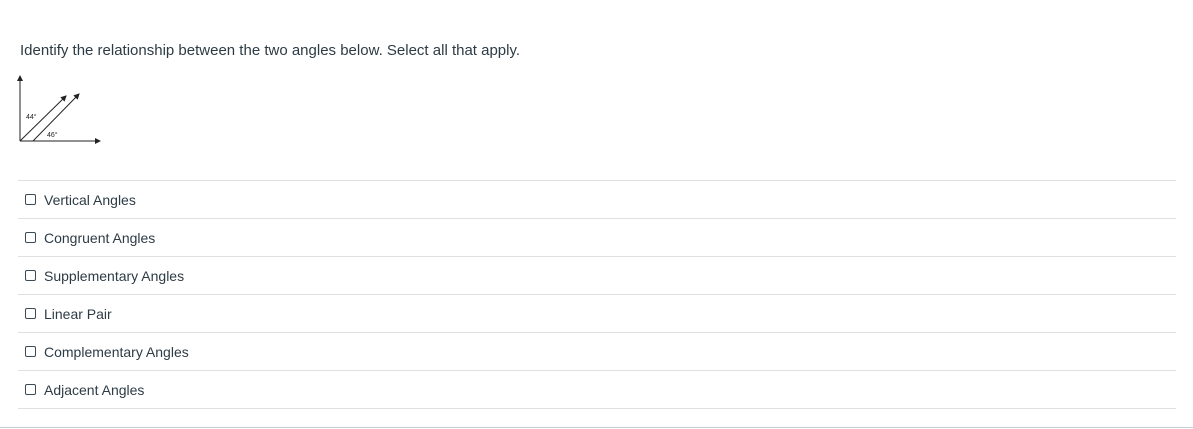  Describe the element at coordinates (116, 351) in the screenshot. I see `answer-label: Complementary Angles` at that location.